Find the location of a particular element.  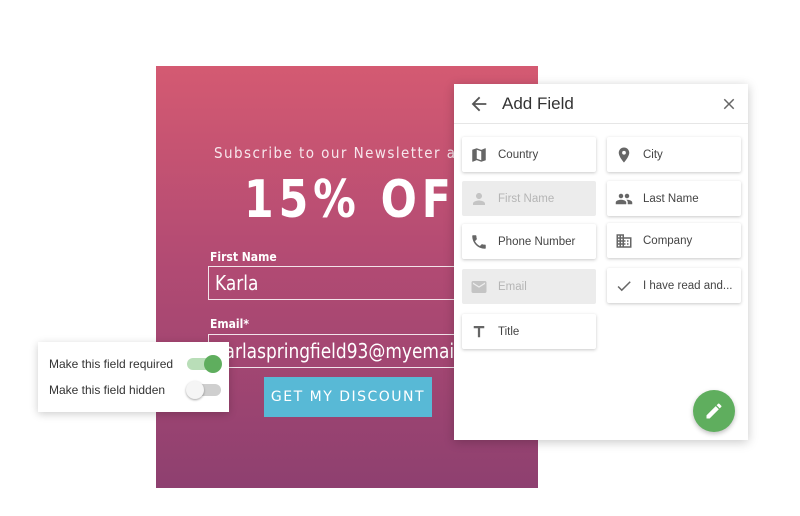

get-discount-button: GET MY DISCOUNT is located at coordinates (348, 397).